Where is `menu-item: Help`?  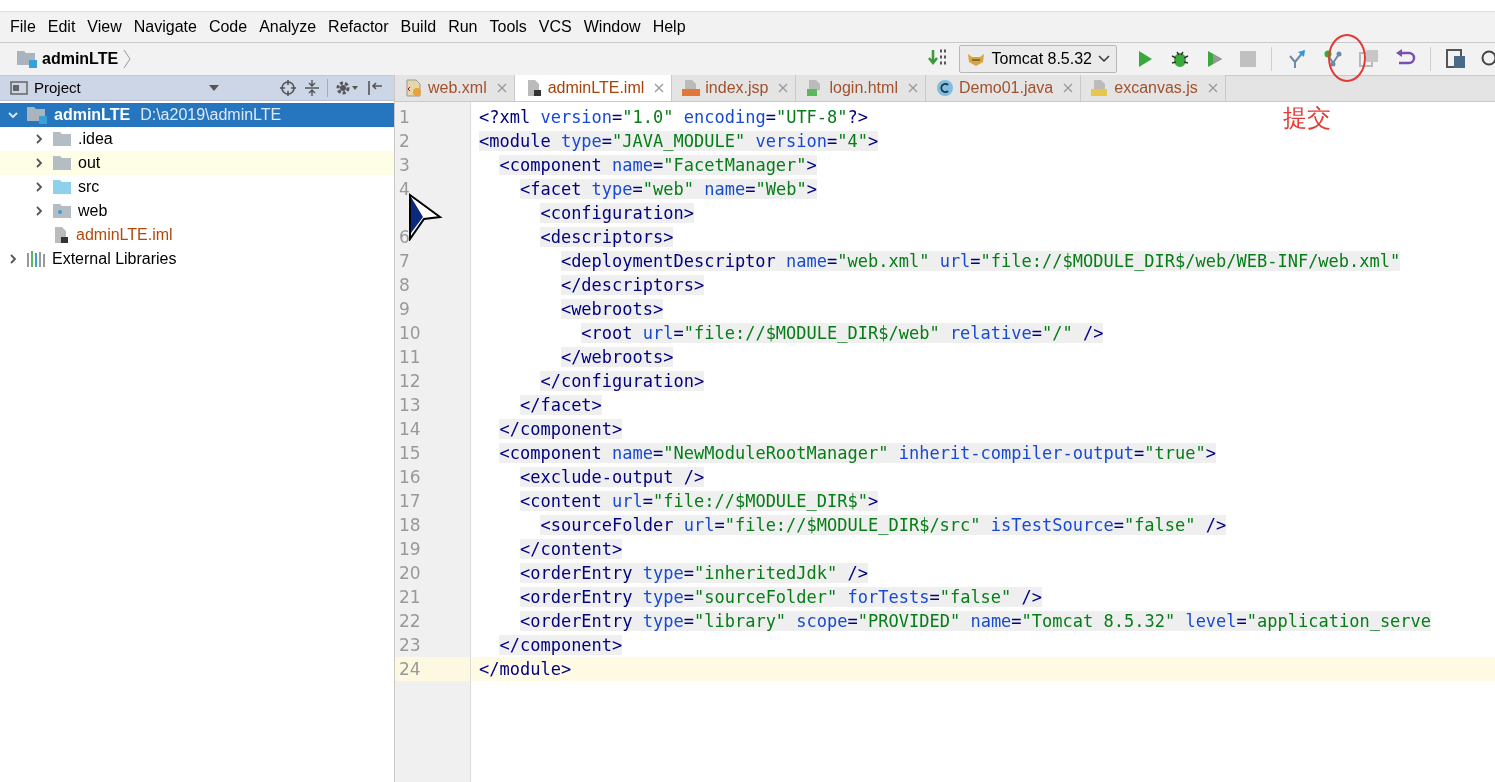 menu-item: Help is located at coordinates (669, 27).